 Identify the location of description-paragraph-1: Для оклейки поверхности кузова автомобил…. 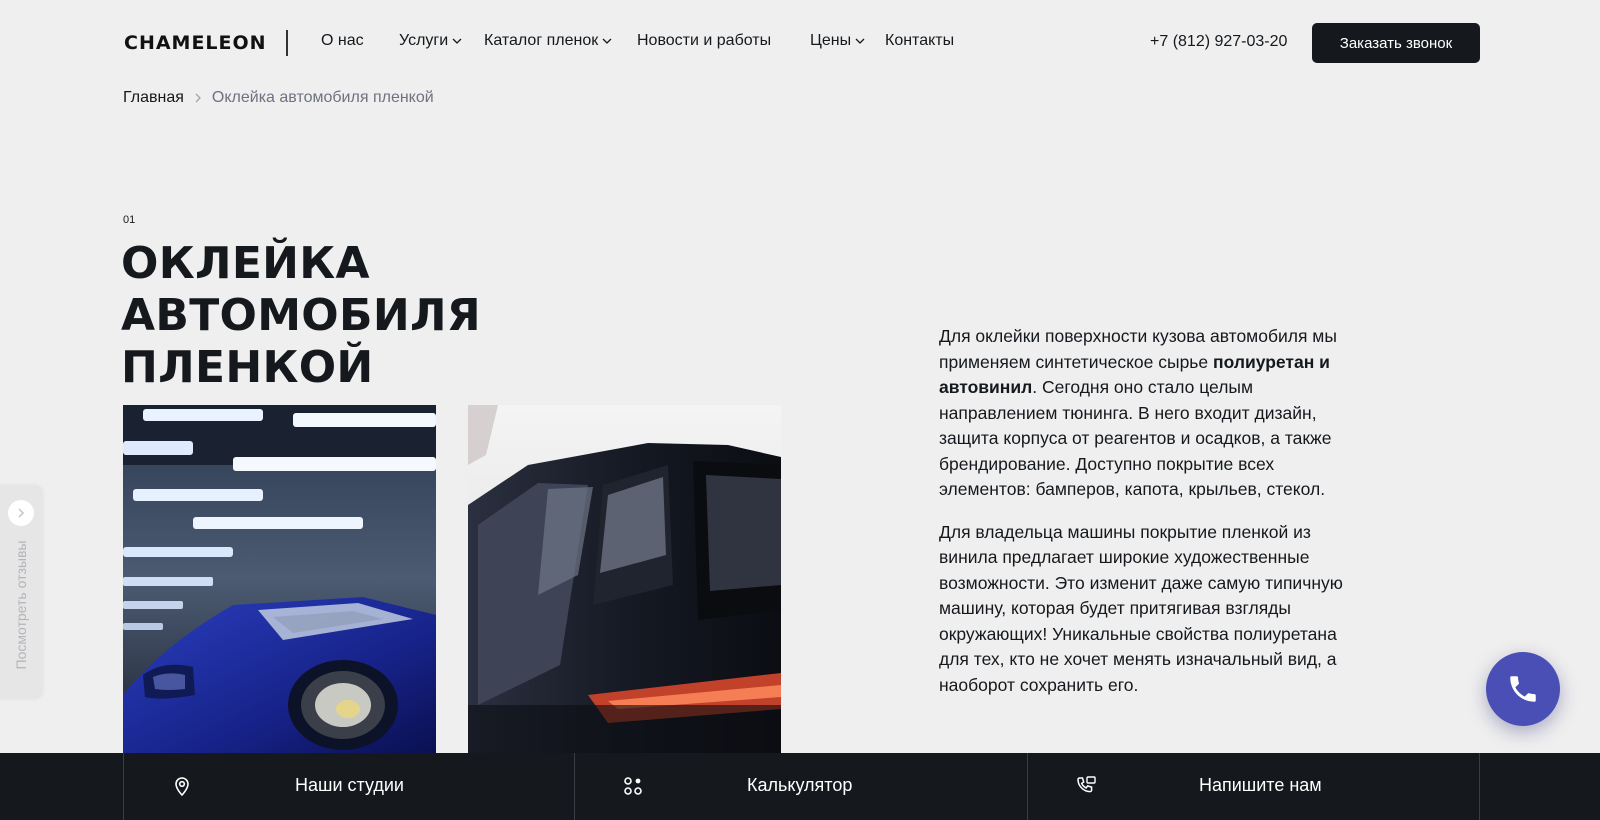
(1154, 413).